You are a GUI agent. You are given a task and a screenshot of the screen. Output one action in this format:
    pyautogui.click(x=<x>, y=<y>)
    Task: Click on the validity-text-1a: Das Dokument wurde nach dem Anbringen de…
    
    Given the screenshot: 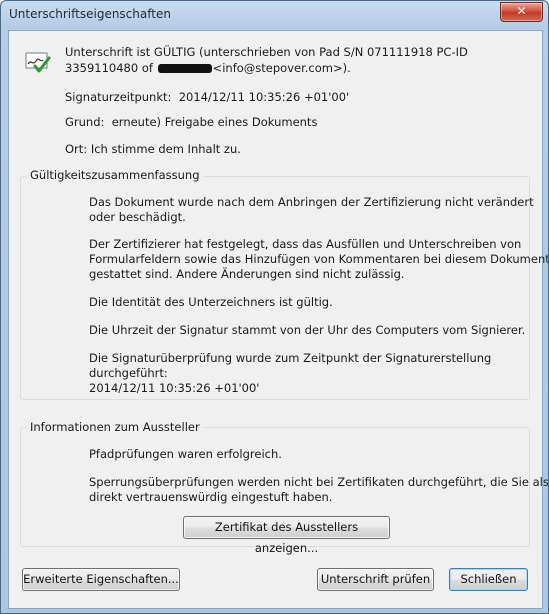 What is the action you would take?
    pyautogui.click(x=311, y=202)
    